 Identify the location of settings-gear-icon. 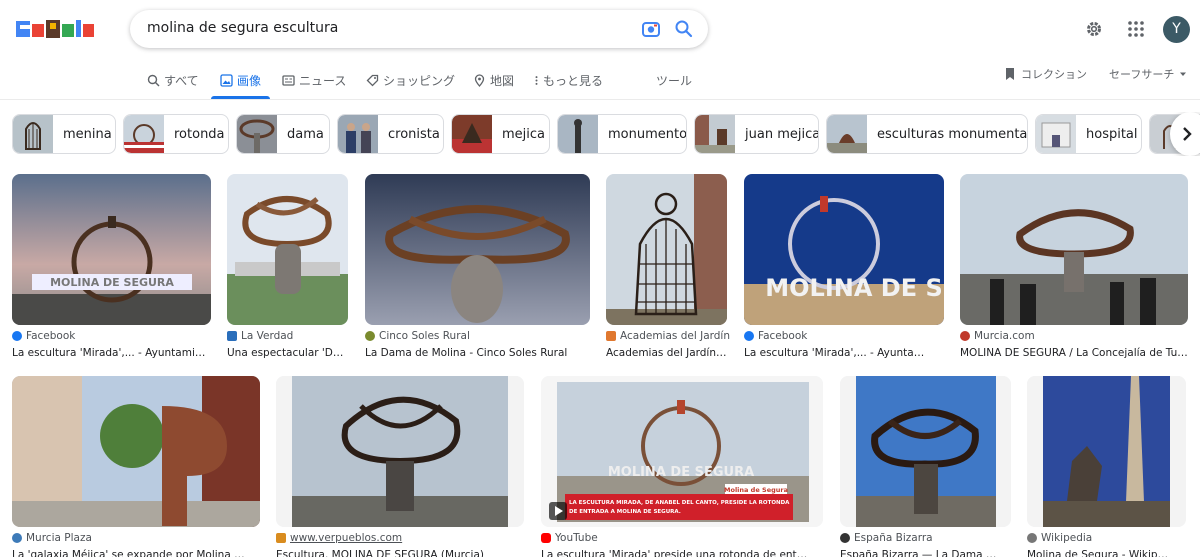
(1094, 29).